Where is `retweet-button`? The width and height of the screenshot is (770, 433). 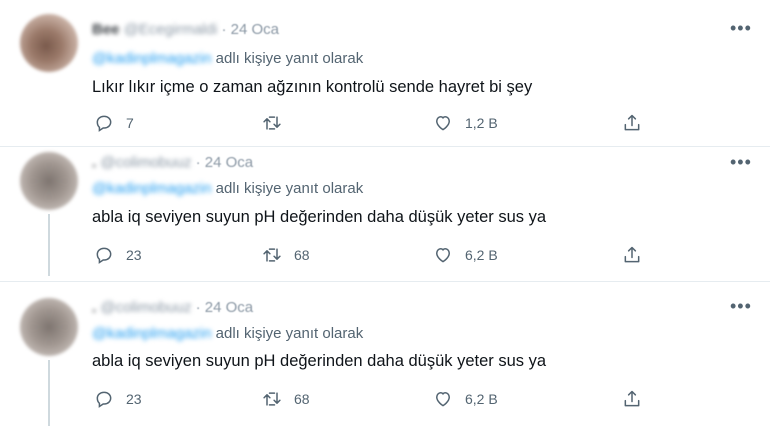 retweet-button is located at coordinates (278, 123).